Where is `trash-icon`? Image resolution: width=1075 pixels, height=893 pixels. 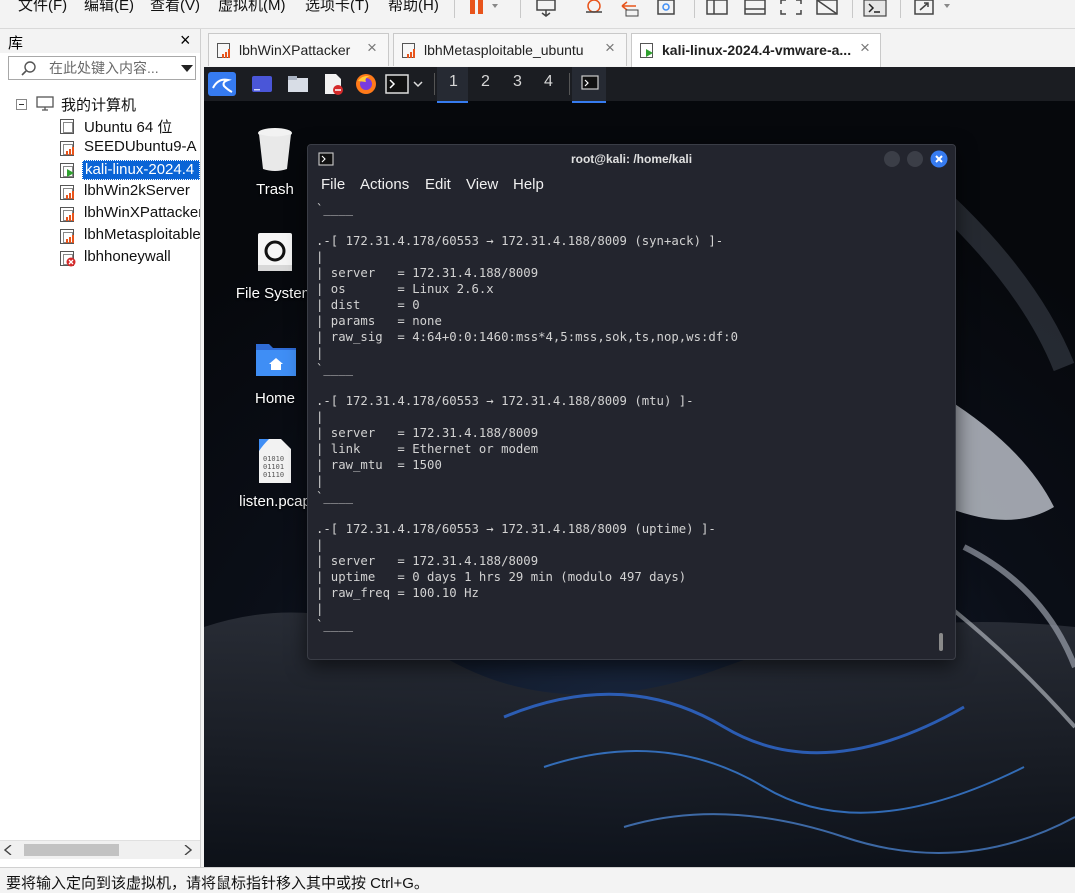
trash-icon is located at coordinates (275, 149).